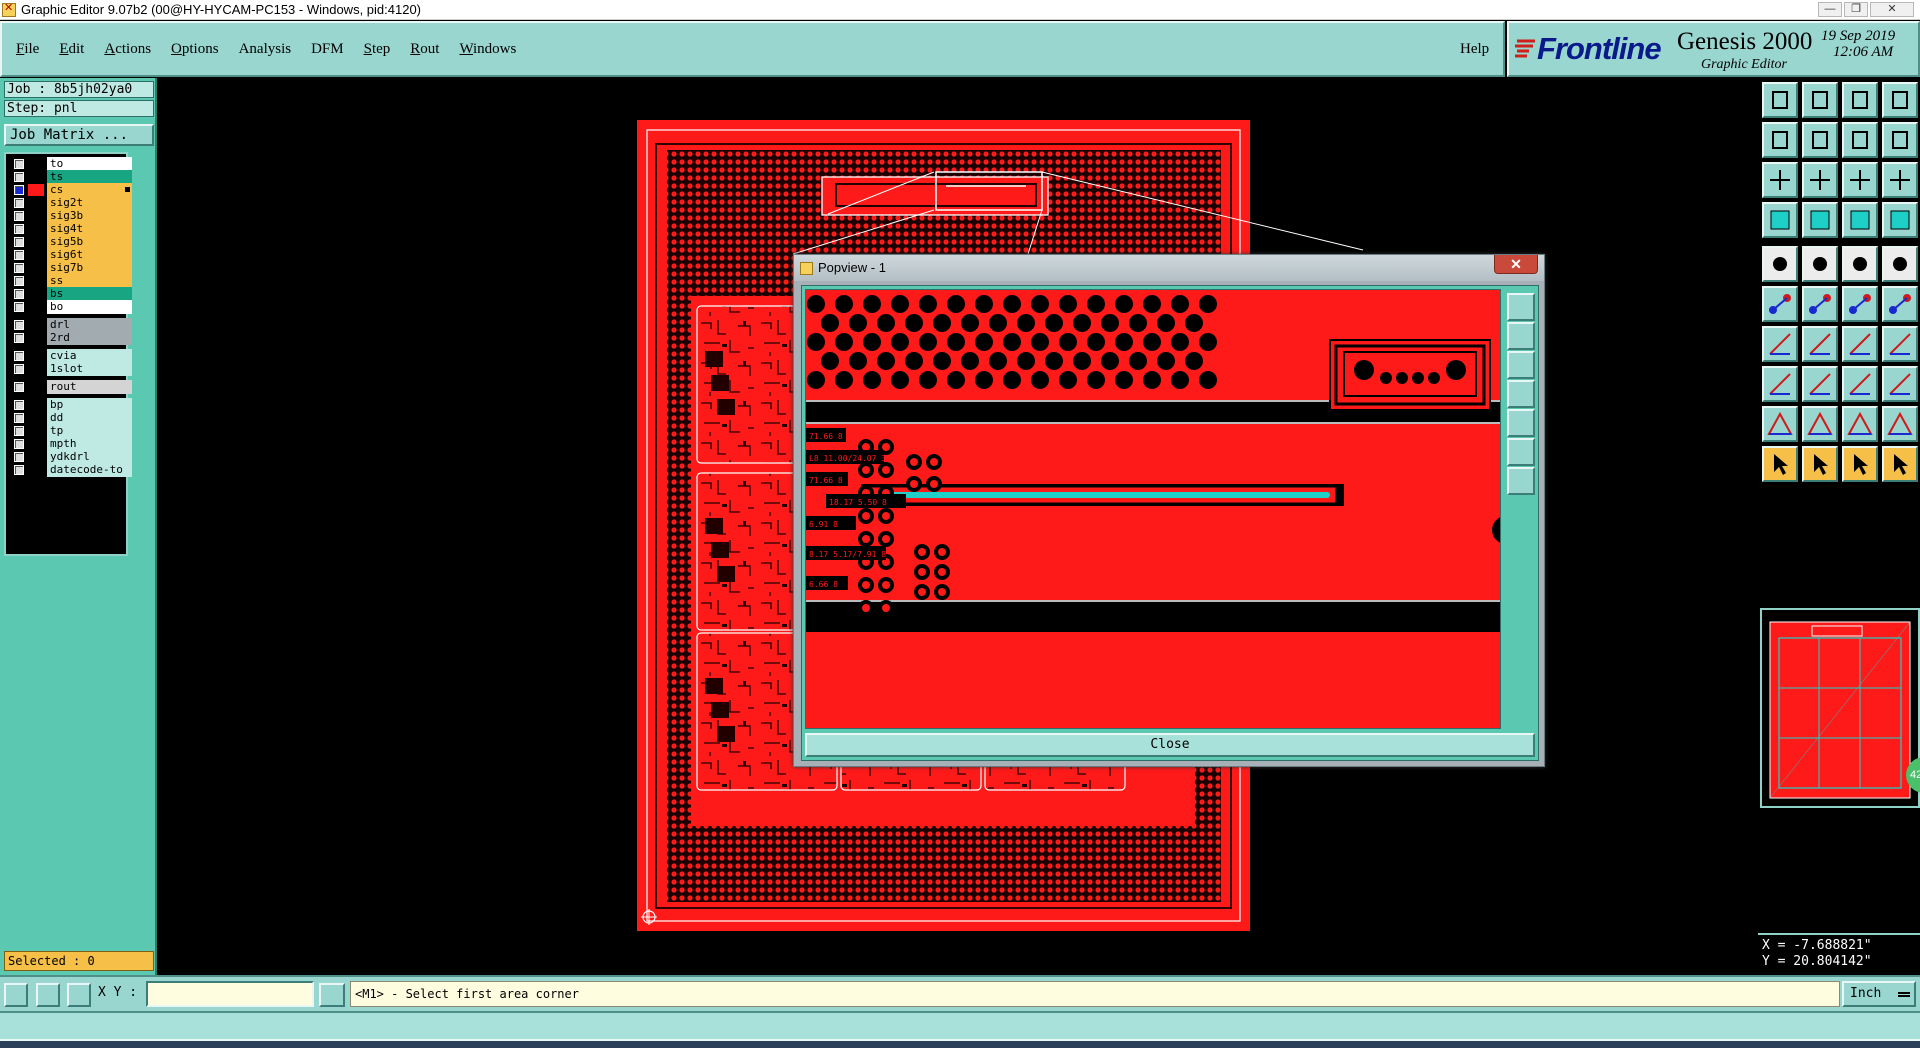 The image size is (1920, 1048). Describe the element at coordinates (487, 49) in the screenshot. I see `menu-8: Windows` at that location.